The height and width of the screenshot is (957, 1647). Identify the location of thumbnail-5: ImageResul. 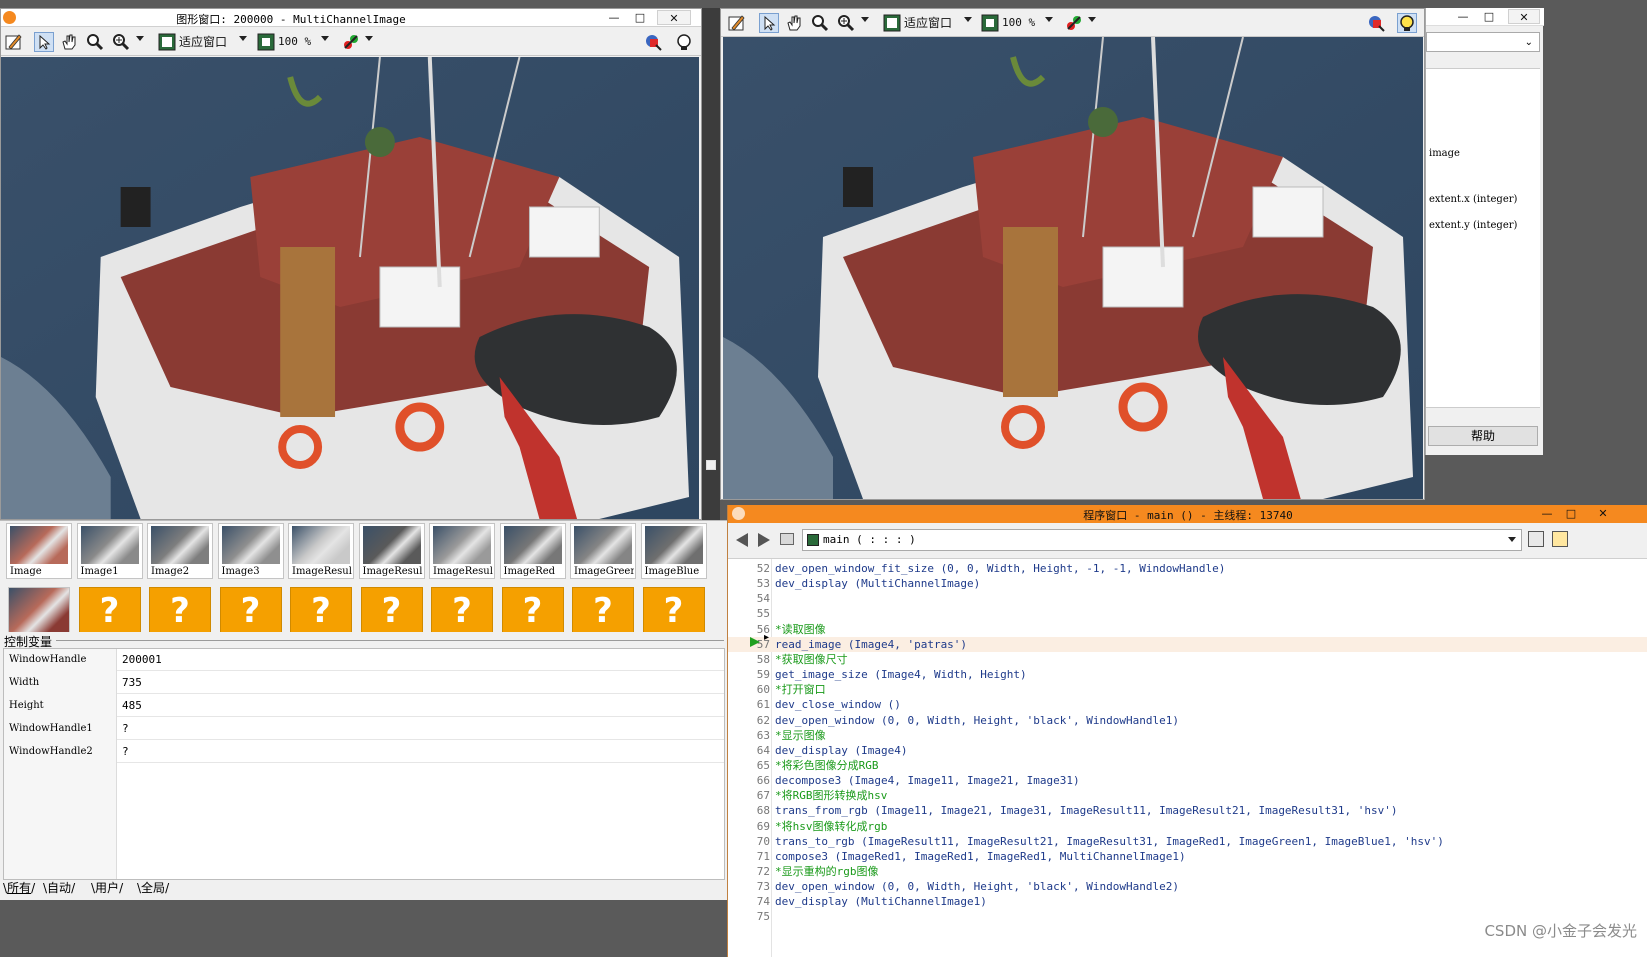
(321, 551).